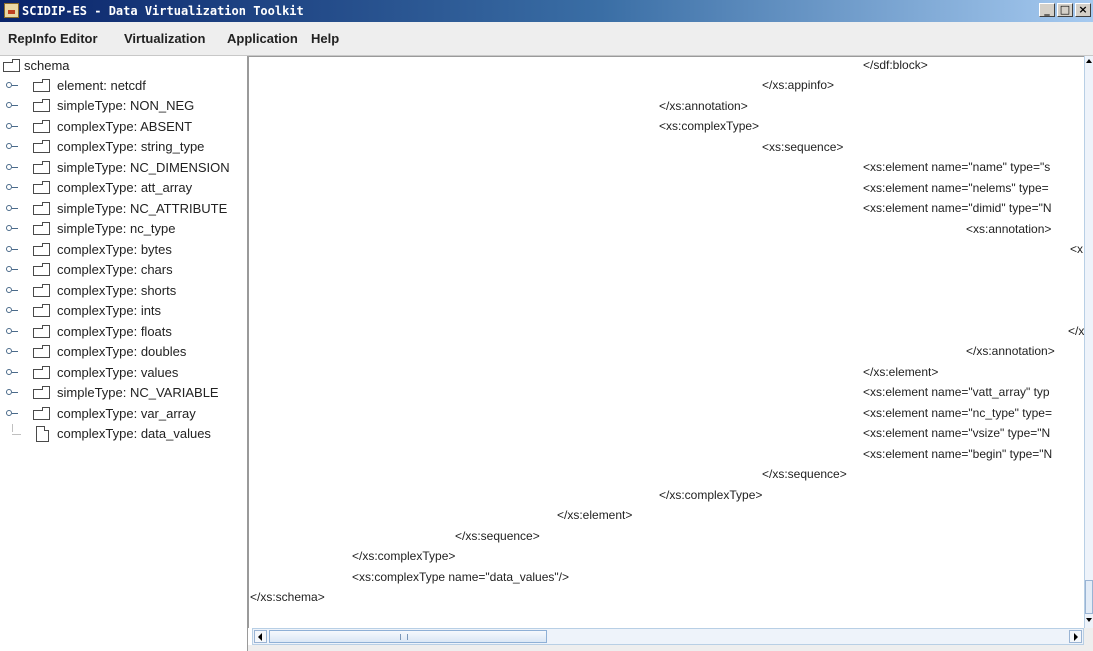 The width and height of the screenshot is (1093, 651). I want to click on tree-item-label: complexType: ABSENT, so click(125, 126).